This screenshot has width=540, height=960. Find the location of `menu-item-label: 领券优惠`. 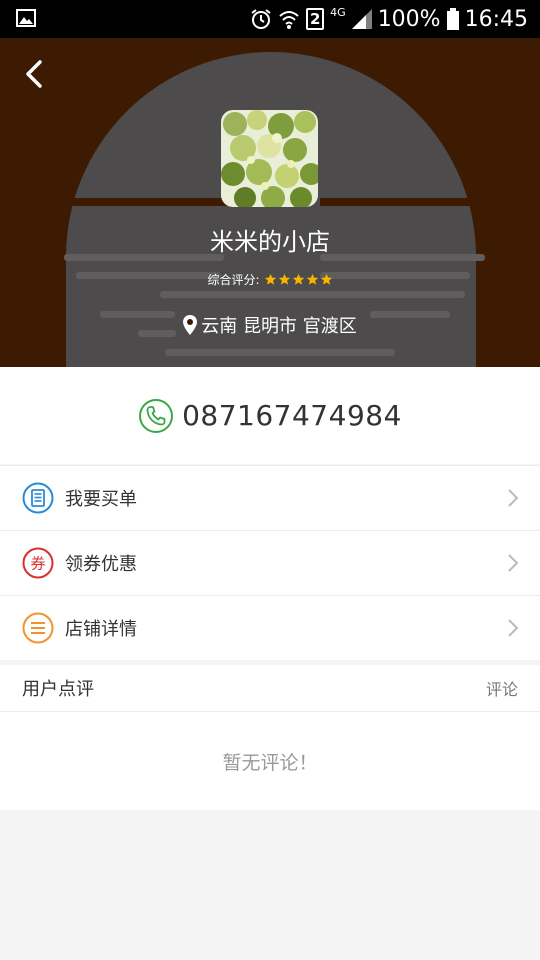

menu-item-label: 领券优惠 is located at coordinates (101, 564).